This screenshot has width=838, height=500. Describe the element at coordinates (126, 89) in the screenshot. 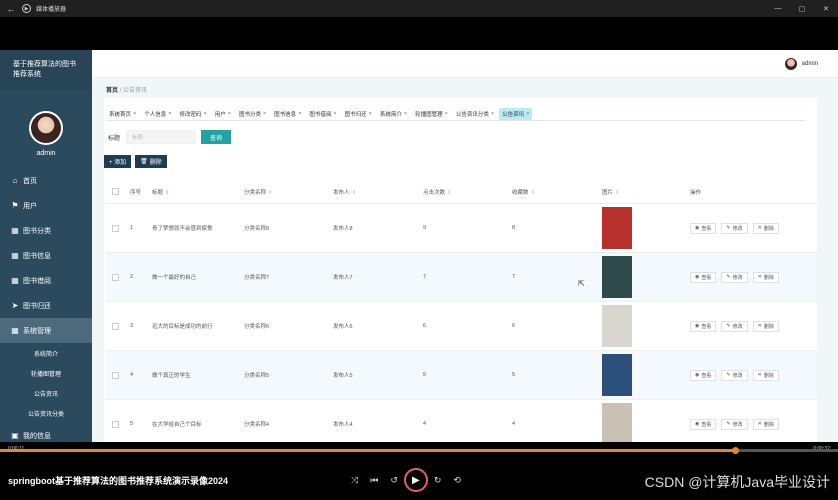

I see `breadcrumb: 首页 / 公告资讯` at that location.